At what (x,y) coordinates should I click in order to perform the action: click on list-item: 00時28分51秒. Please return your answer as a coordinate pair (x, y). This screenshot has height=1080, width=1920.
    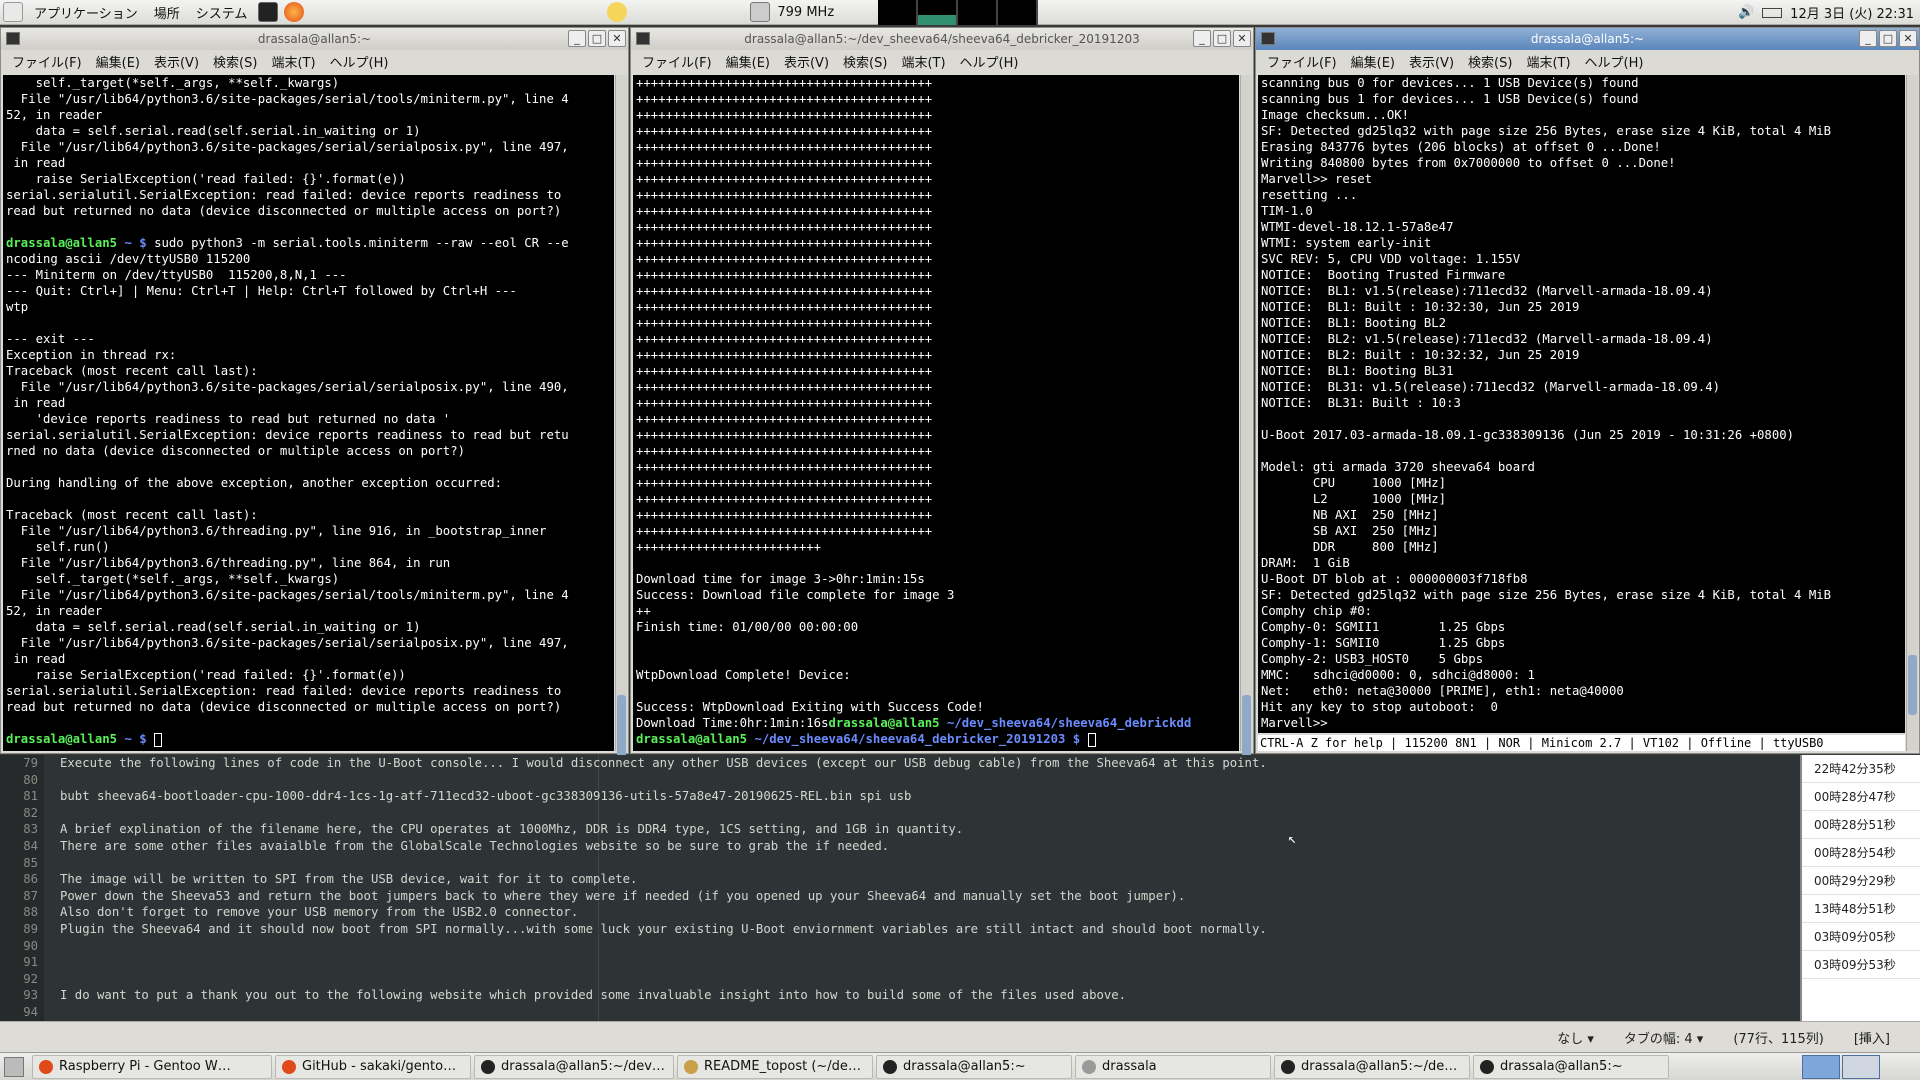
    Looking at the image, I should click on (1861, 825).